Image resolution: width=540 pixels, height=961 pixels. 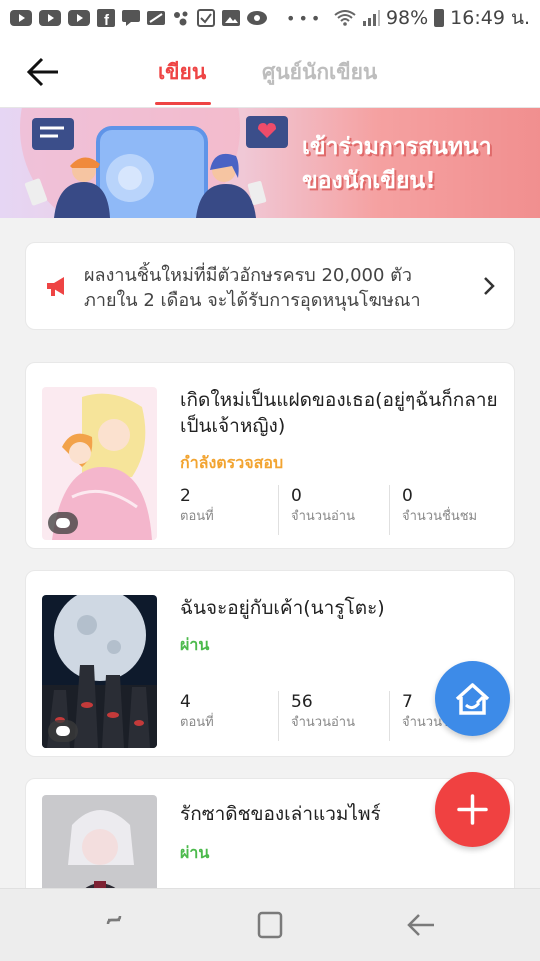 I want to click on battery-icon, so click(x=439, y=18).